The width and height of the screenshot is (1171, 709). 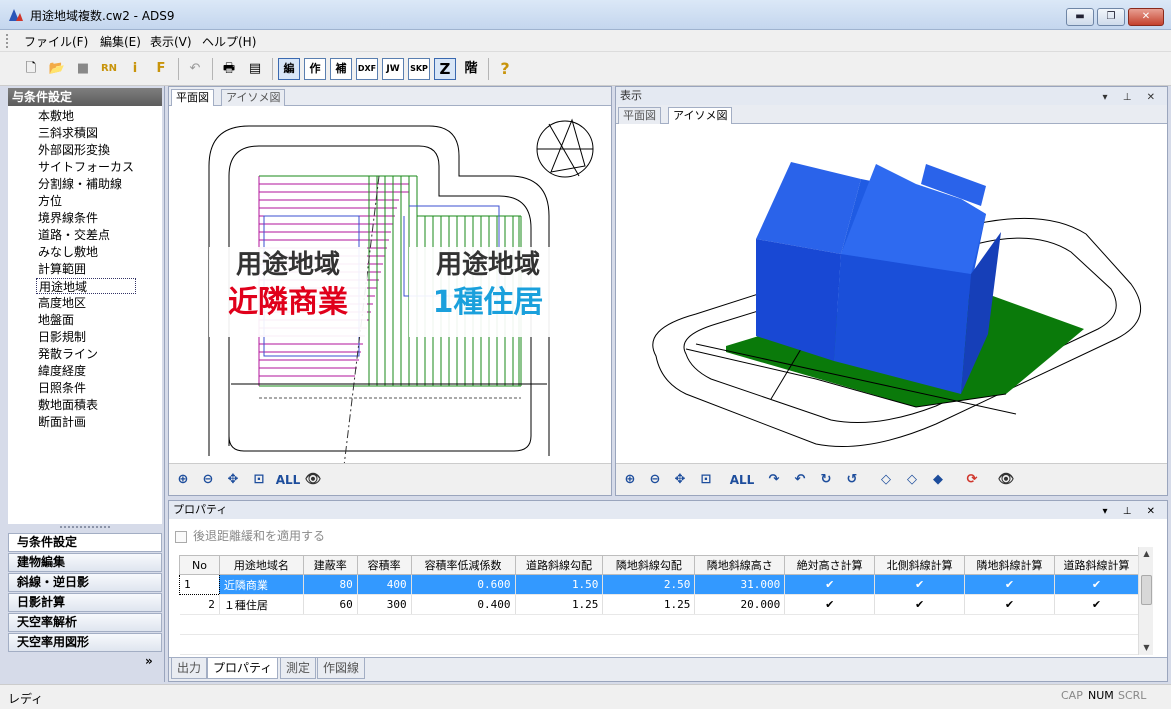 What do you see at coordinates (1111, 17) in the screenshot?
I see `restore-button: ❐` at bounding box center [1111, 17].